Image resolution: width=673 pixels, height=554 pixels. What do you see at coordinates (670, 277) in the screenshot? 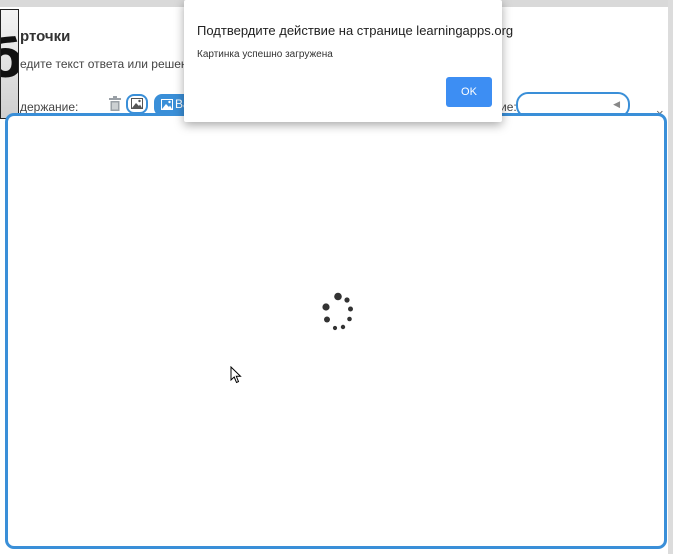
I see `scrollbar-track` at bounding box center [670, 277].